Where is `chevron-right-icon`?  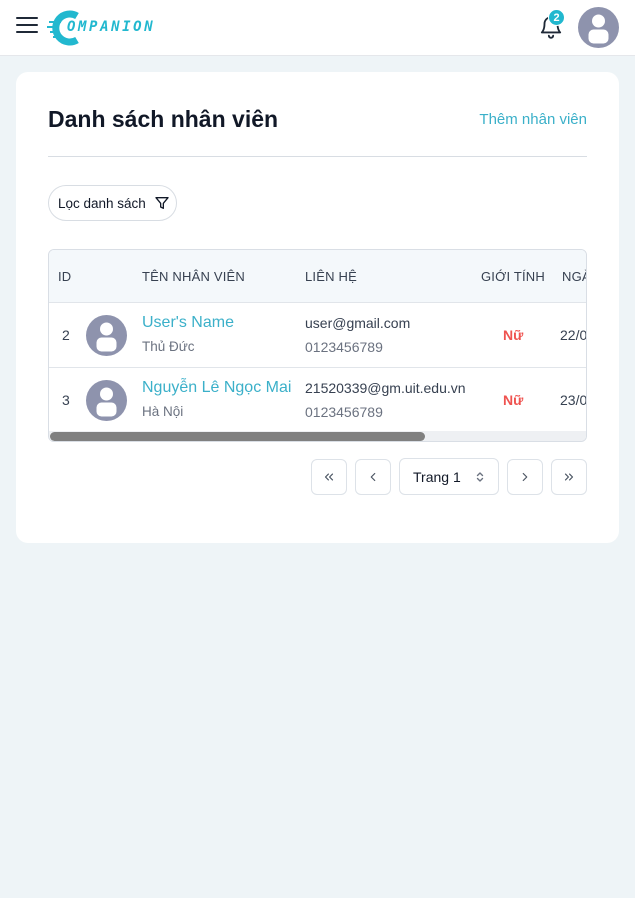
chevron-right-icon is located at coordinates (525, 477).